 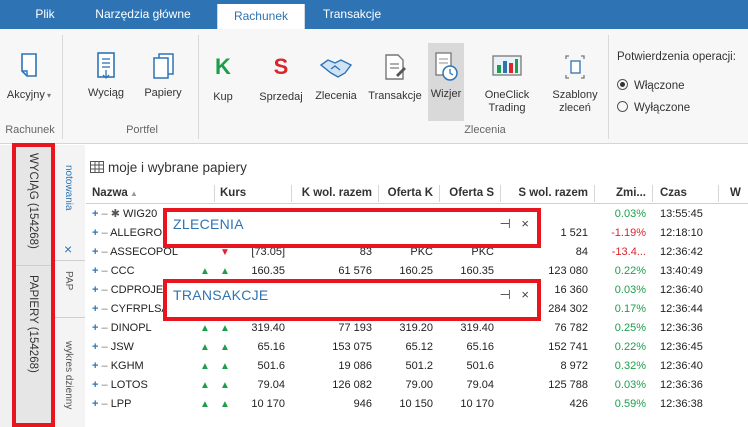 I want to click on side-tabs-highlight, so click(x=33, y=285).